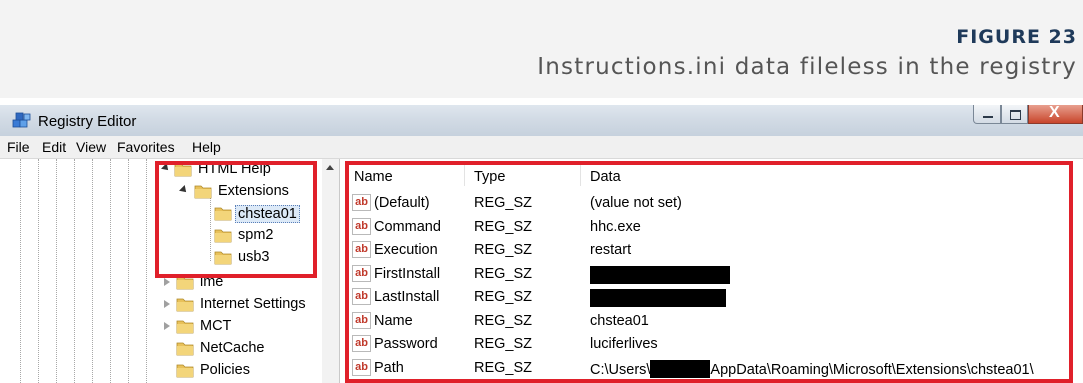  Describe the element at coordinates (160, 283) in the screenshot. I see `tree-item: ime` at that location.